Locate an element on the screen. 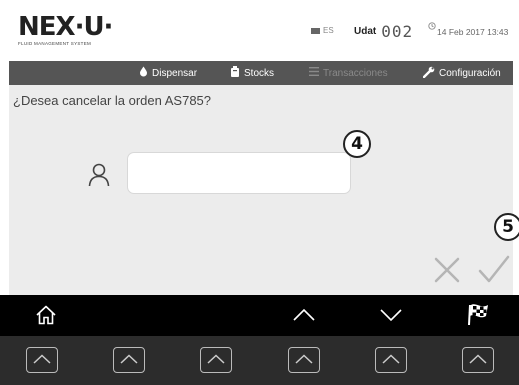 The width and height of the screenshot is (519, 385). confirm-check-icon is located at coordinates (494, 272).